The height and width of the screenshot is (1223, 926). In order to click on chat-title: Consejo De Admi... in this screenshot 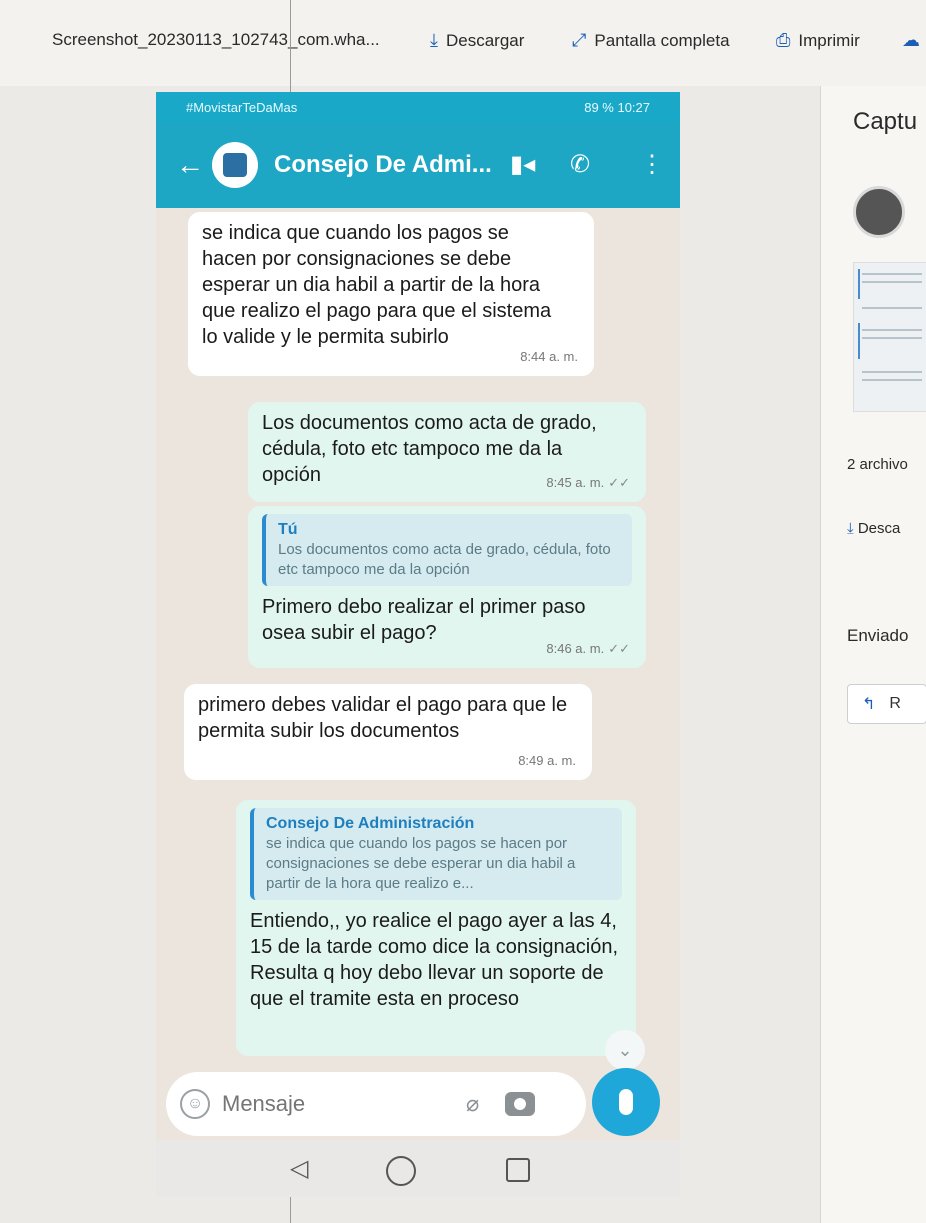, I will do `click(383, 165)`.